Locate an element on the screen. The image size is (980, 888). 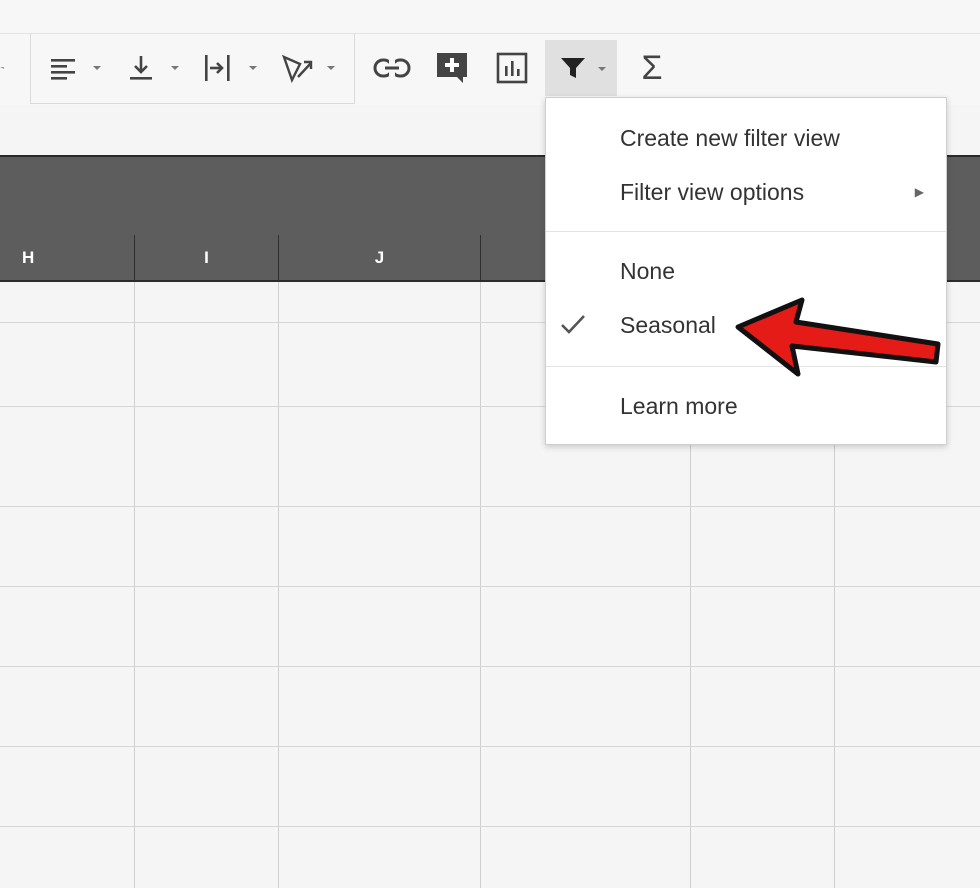
column-header-j: J is located at coordinates (380, 258).